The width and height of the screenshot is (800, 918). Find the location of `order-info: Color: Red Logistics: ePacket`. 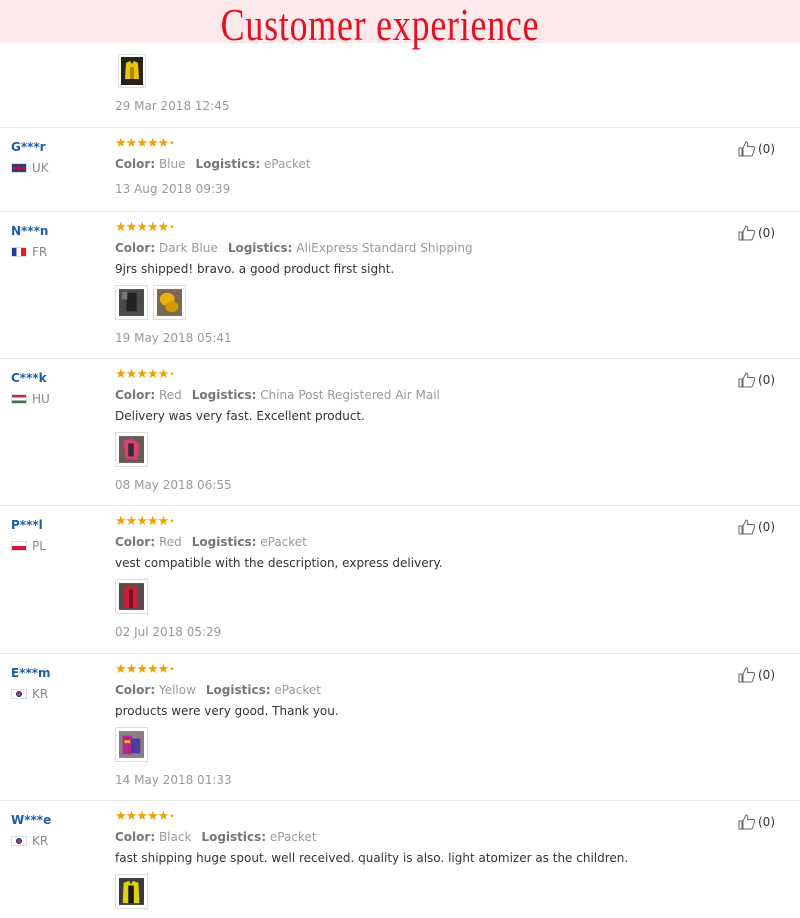

order-info: Color: Red Logistics: ePacket is located at coordinates (211, 542).